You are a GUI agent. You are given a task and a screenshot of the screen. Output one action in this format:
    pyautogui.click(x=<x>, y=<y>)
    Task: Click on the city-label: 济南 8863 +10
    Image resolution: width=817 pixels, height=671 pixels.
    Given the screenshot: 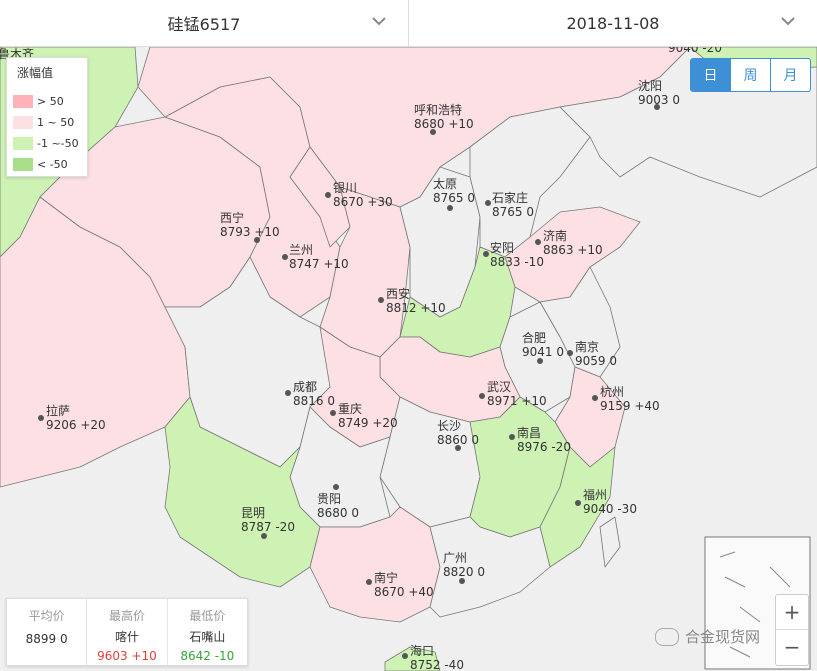 What is the action you would take?
    pyautogui.click(x=573, y=243)
    